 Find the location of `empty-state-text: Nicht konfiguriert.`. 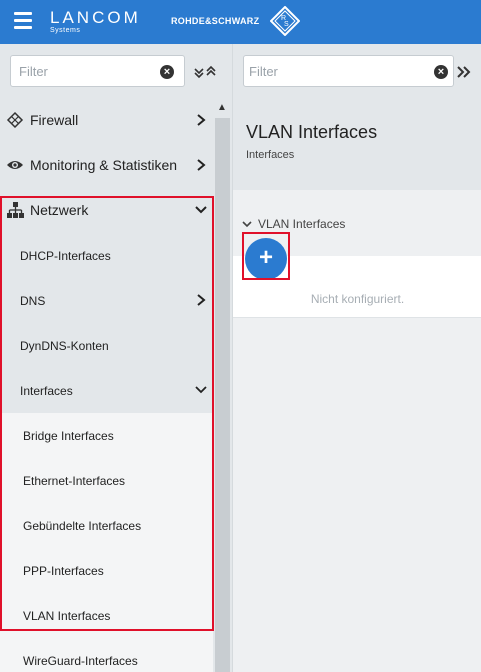

empty-state-text: Nicht konfiguriert. is located at coordinates (357, 299).